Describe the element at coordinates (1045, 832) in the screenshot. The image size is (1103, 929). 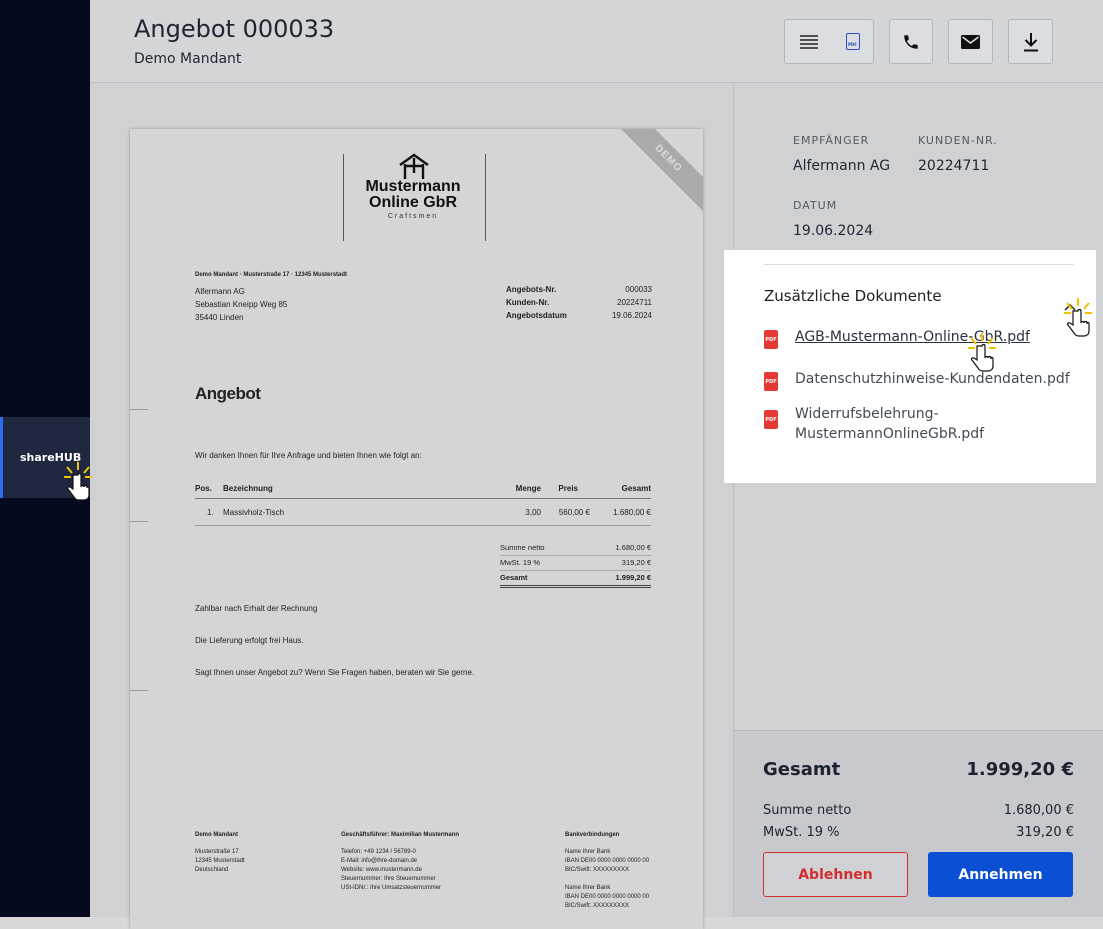
I see `vat-value: 319,20 €` at that location.